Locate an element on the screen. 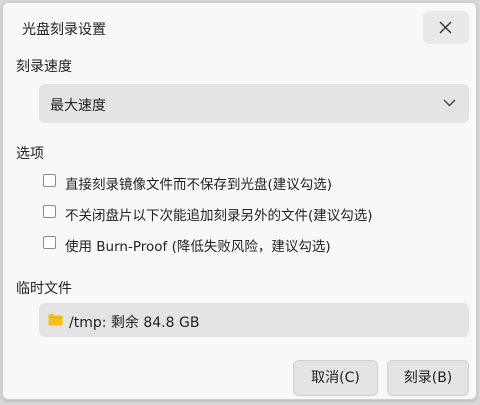 The image size is (480, 405). option-label: 不关闭盘片以下次能追加刻录另外的文件(建议勾选) is located at coordinates (219, 216).